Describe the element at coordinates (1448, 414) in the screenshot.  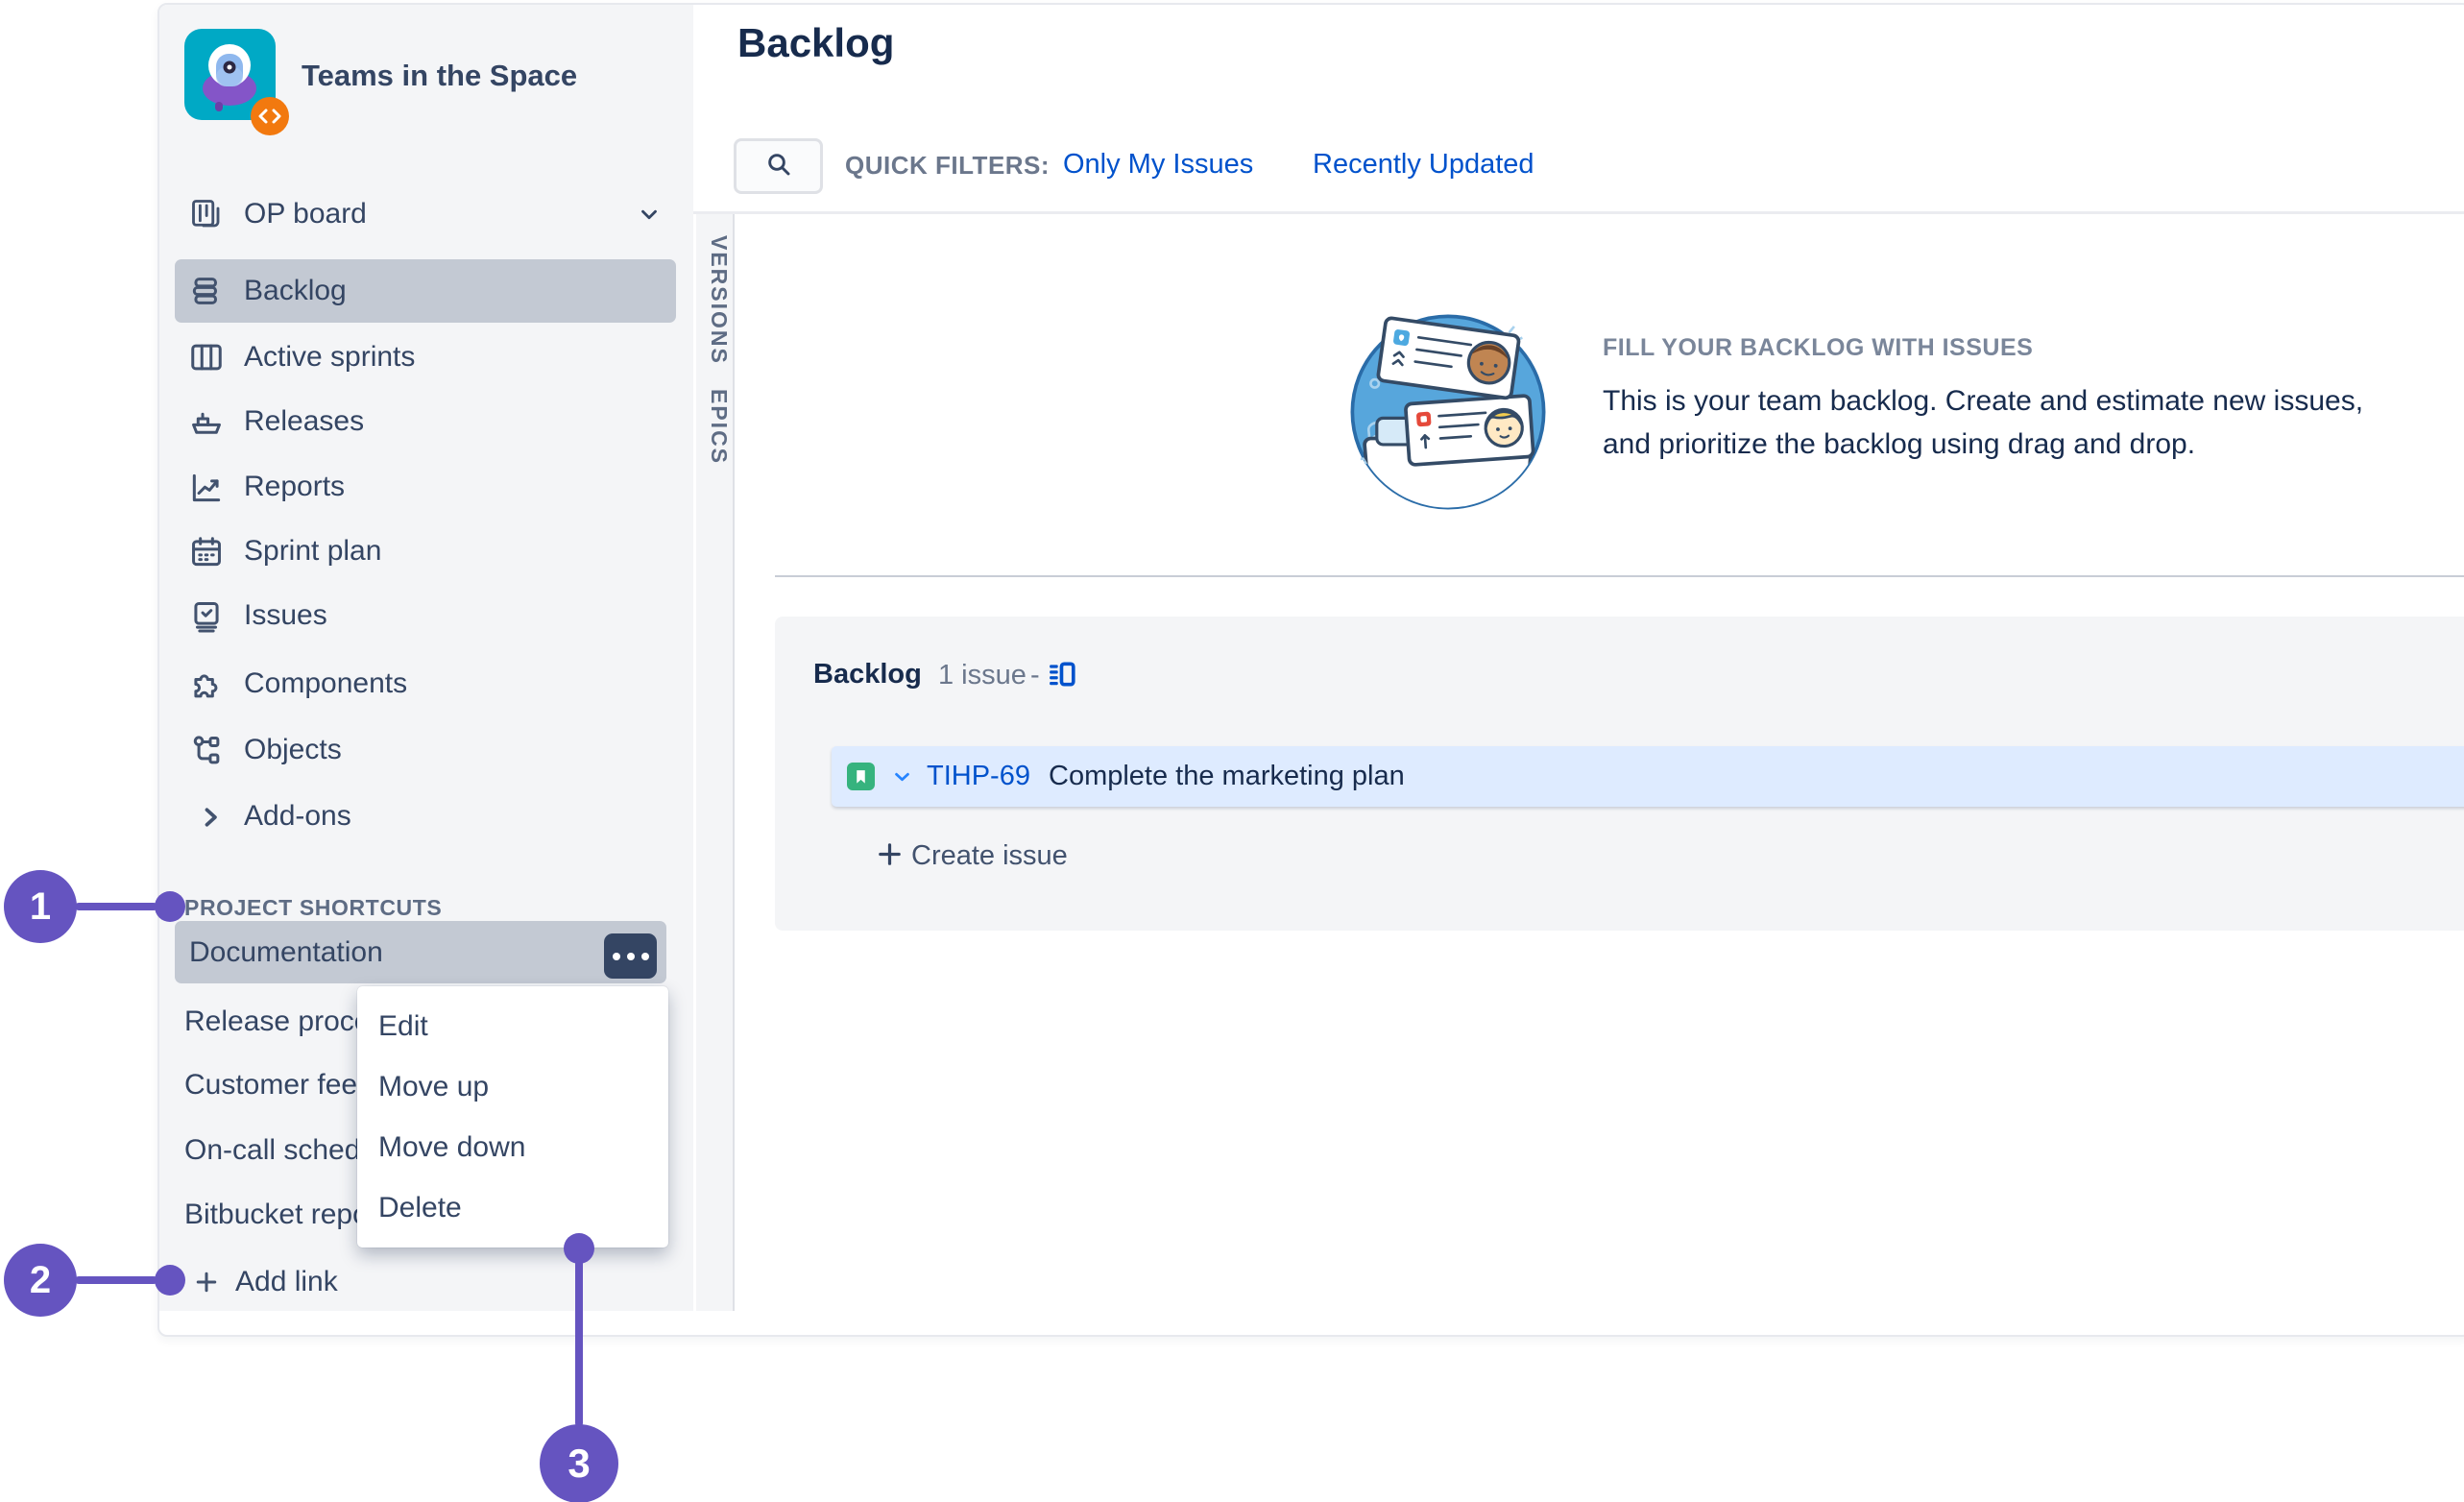
I see `backlog-empty-illustration` at that location.